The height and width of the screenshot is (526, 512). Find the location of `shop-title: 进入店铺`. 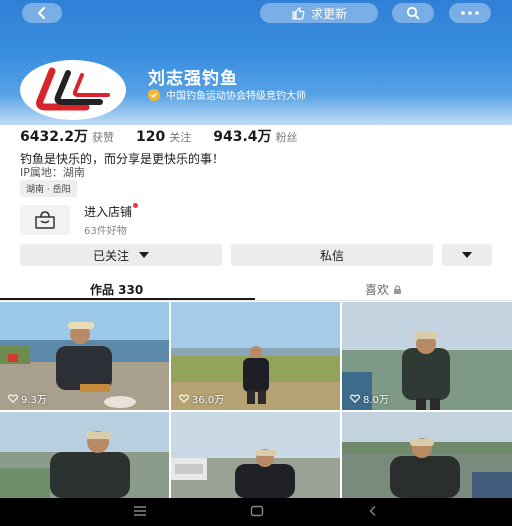

shop-title: 进入店铺 is located at coordinates (108, 212).